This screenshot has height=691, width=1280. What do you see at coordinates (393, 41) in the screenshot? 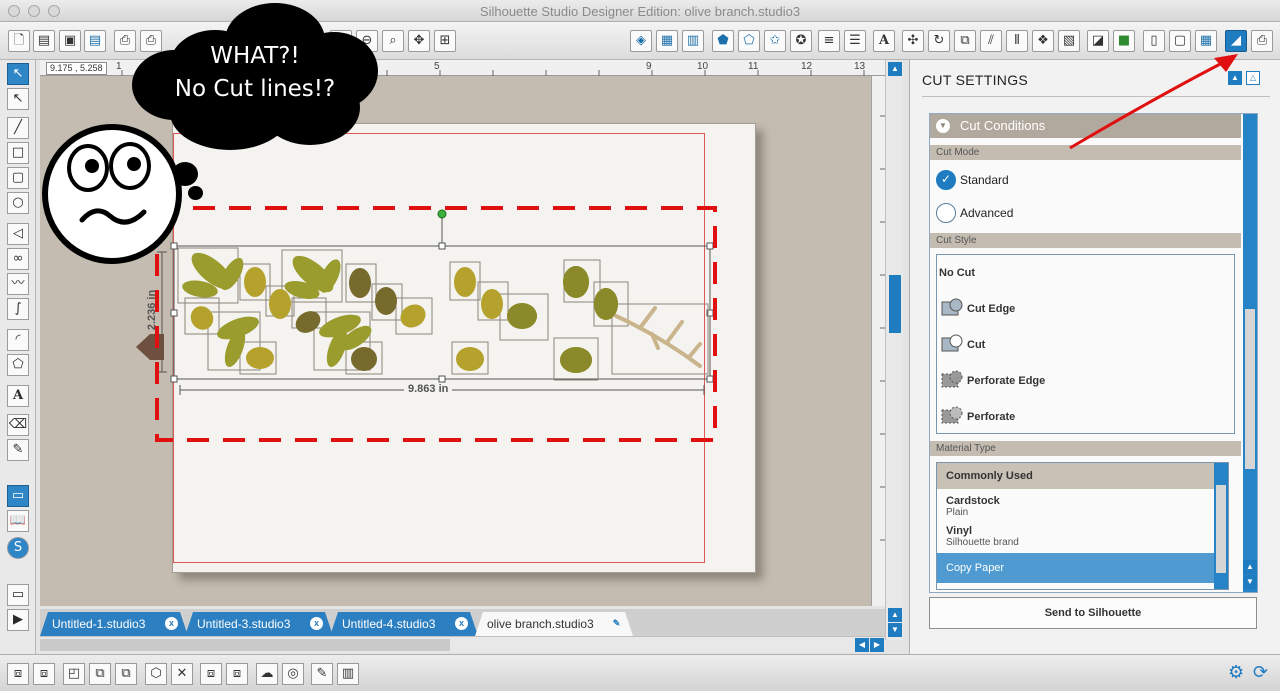
I see `zoom-drag-icon: ⌕` at bounding box center [393, 41].